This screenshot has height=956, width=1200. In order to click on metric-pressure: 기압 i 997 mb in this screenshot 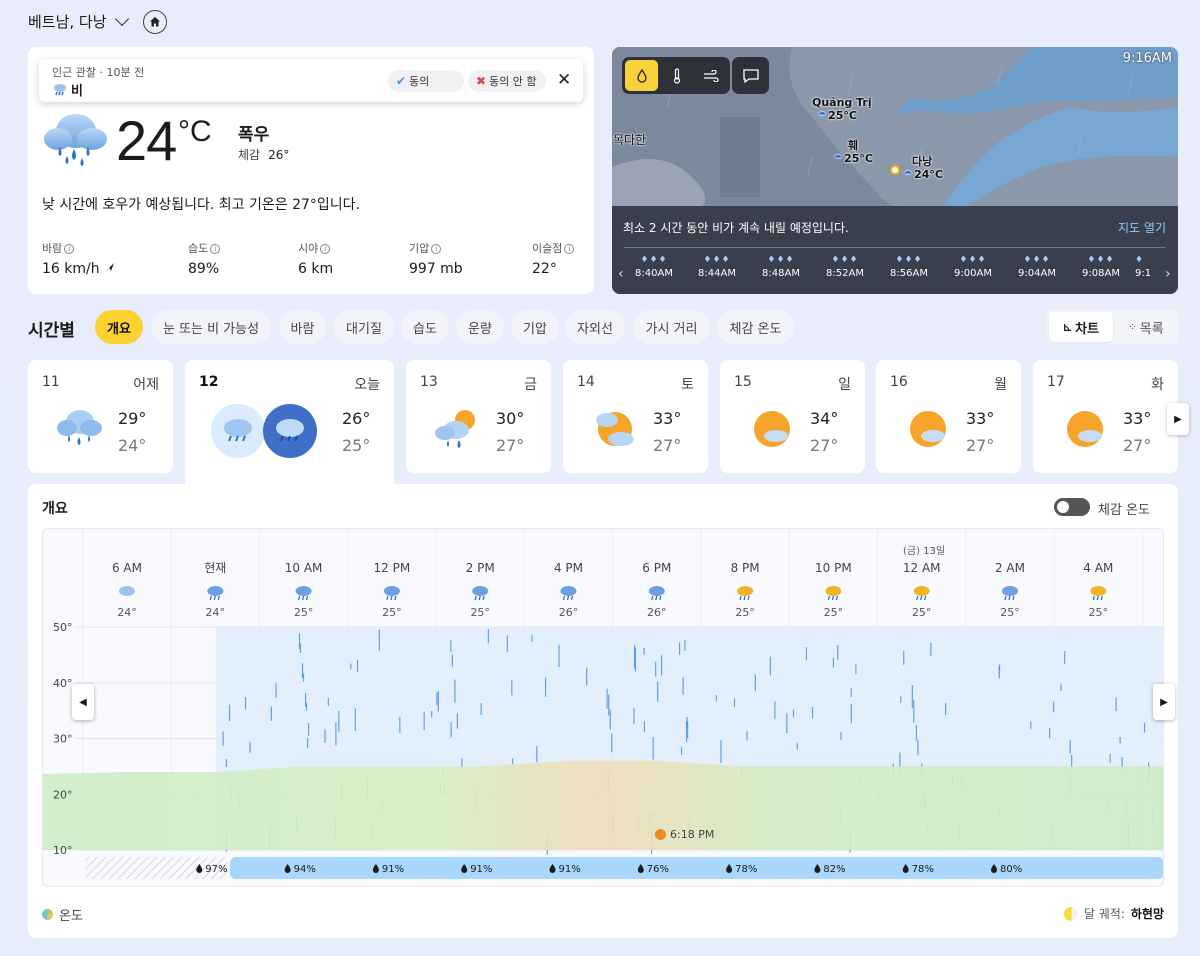, I will do `click(436, 258)`.